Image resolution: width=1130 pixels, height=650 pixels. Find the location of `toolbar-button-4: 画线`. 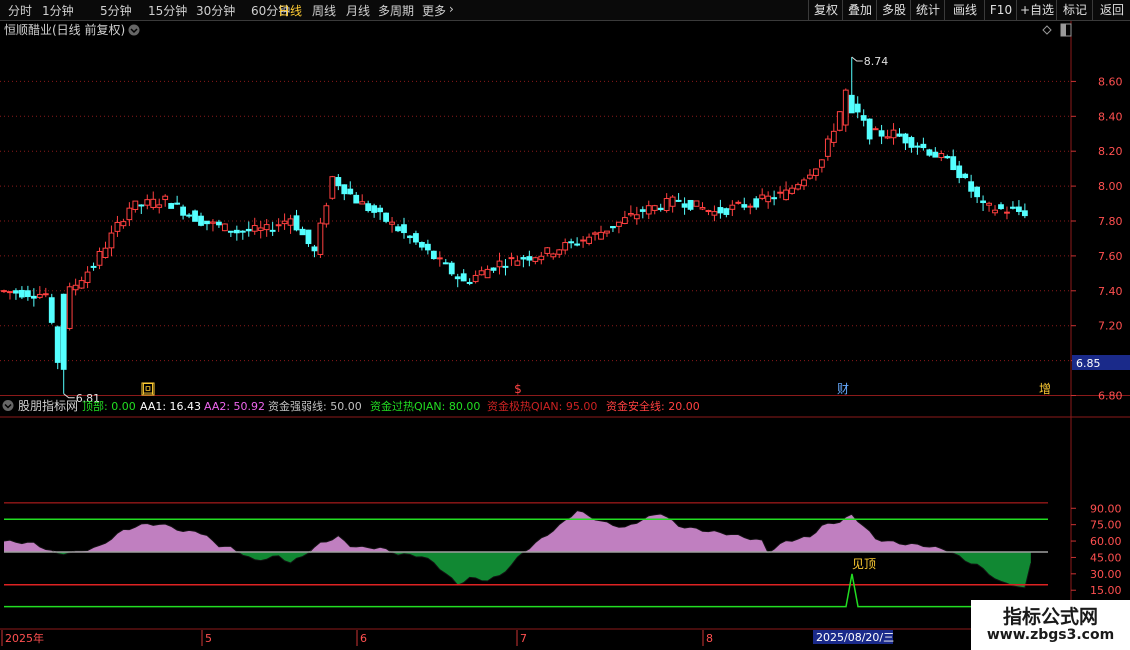

toolbar-button-4: 画线 is located at coordinates (964, 10).